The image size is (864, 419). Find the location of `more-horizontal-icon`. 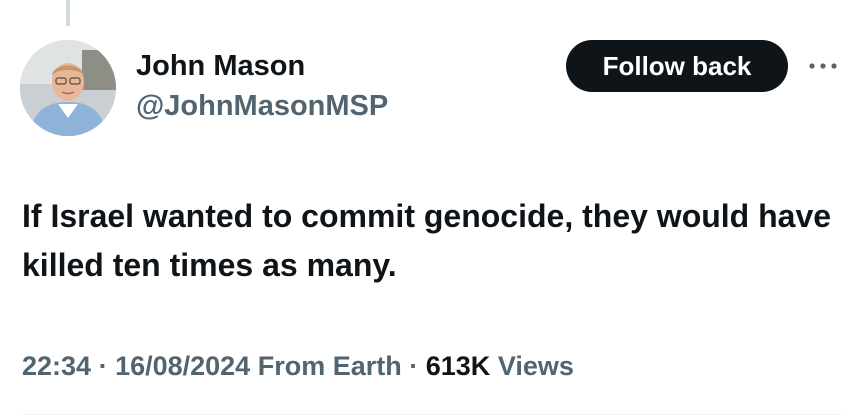

more-horizontal-icon is located at coordinates (823, 66).